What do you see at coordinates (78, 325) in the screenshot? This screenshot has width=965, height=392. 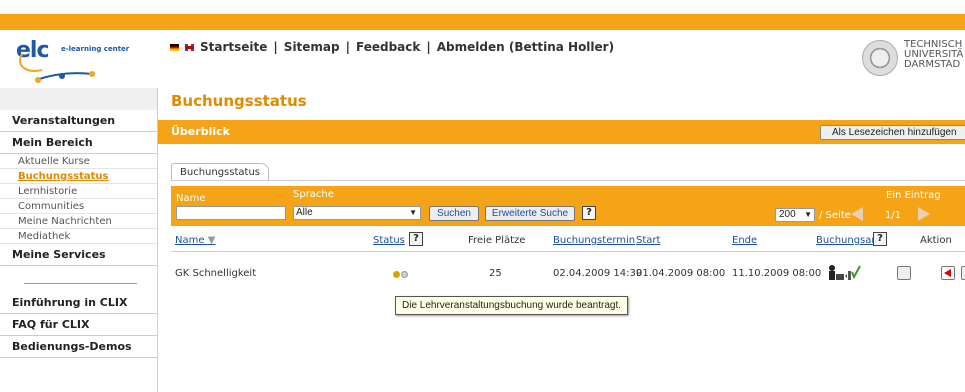 I see `sidebar-item-faq: FAQ für CLIX` at bounding box center [78, 325].